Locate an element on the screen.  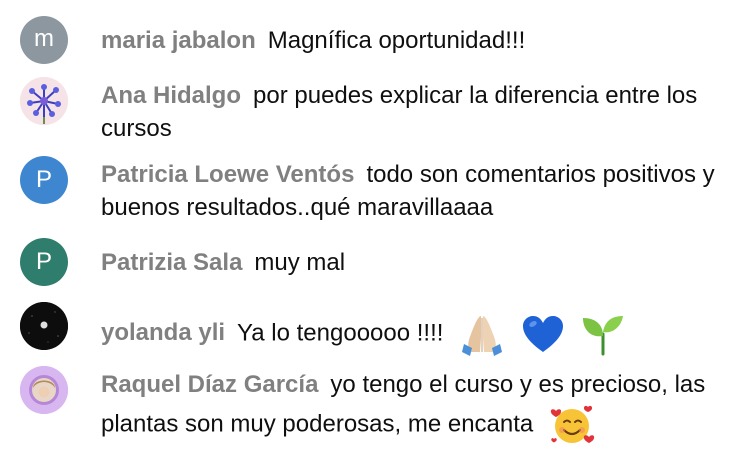
message-content: Patrizia Sala muy mal is located at coordinates (408, 262).